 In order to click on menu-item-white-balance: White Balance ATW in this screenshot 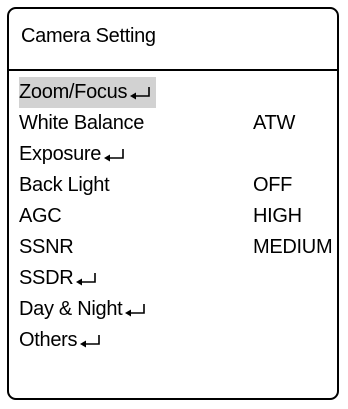, I will do `click(173, 123)`.